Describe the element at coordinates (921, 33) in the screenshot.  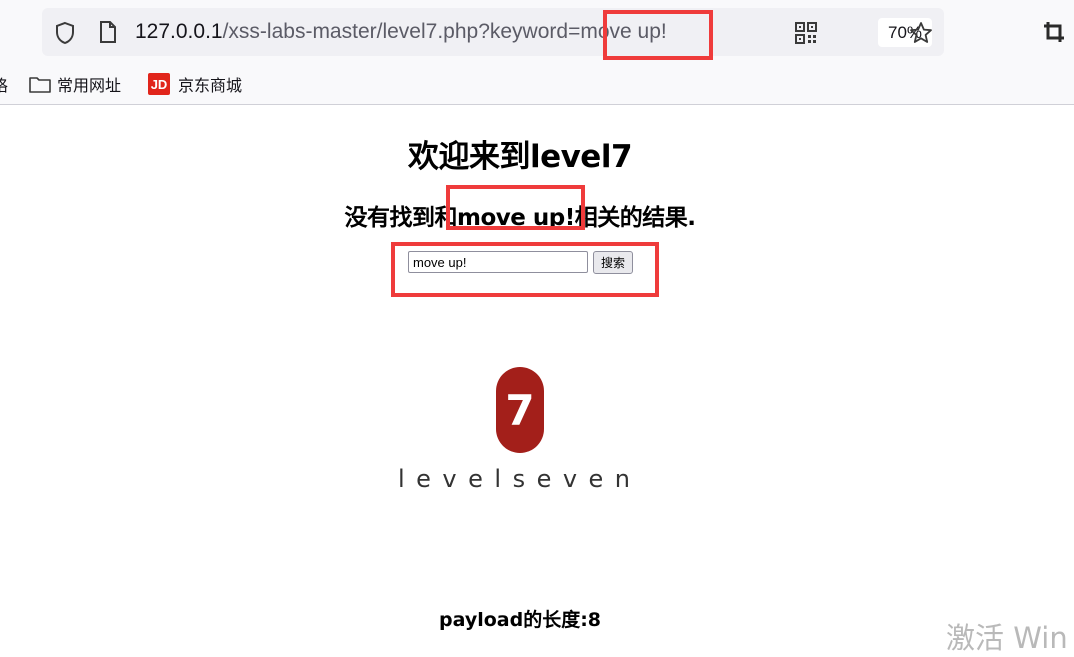
I see `star-icon` at that location.